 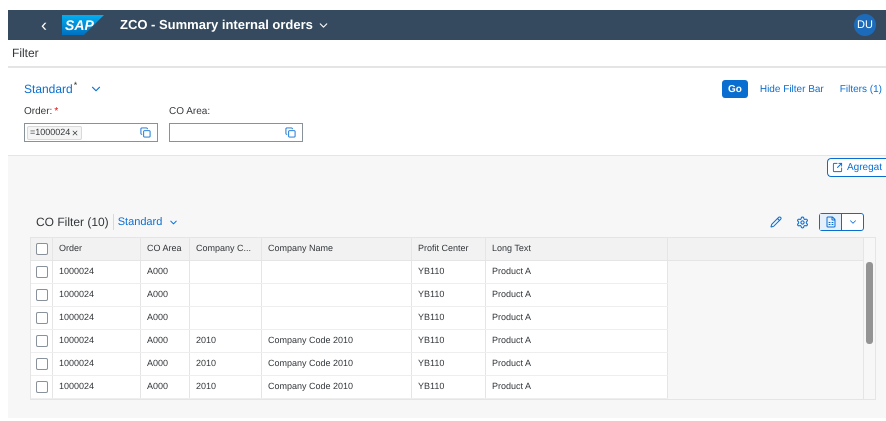 What do you see at coordinates (830, 222) in the screenshot?
I see `spreadsheet-icon` at bounding box center [830, 222].